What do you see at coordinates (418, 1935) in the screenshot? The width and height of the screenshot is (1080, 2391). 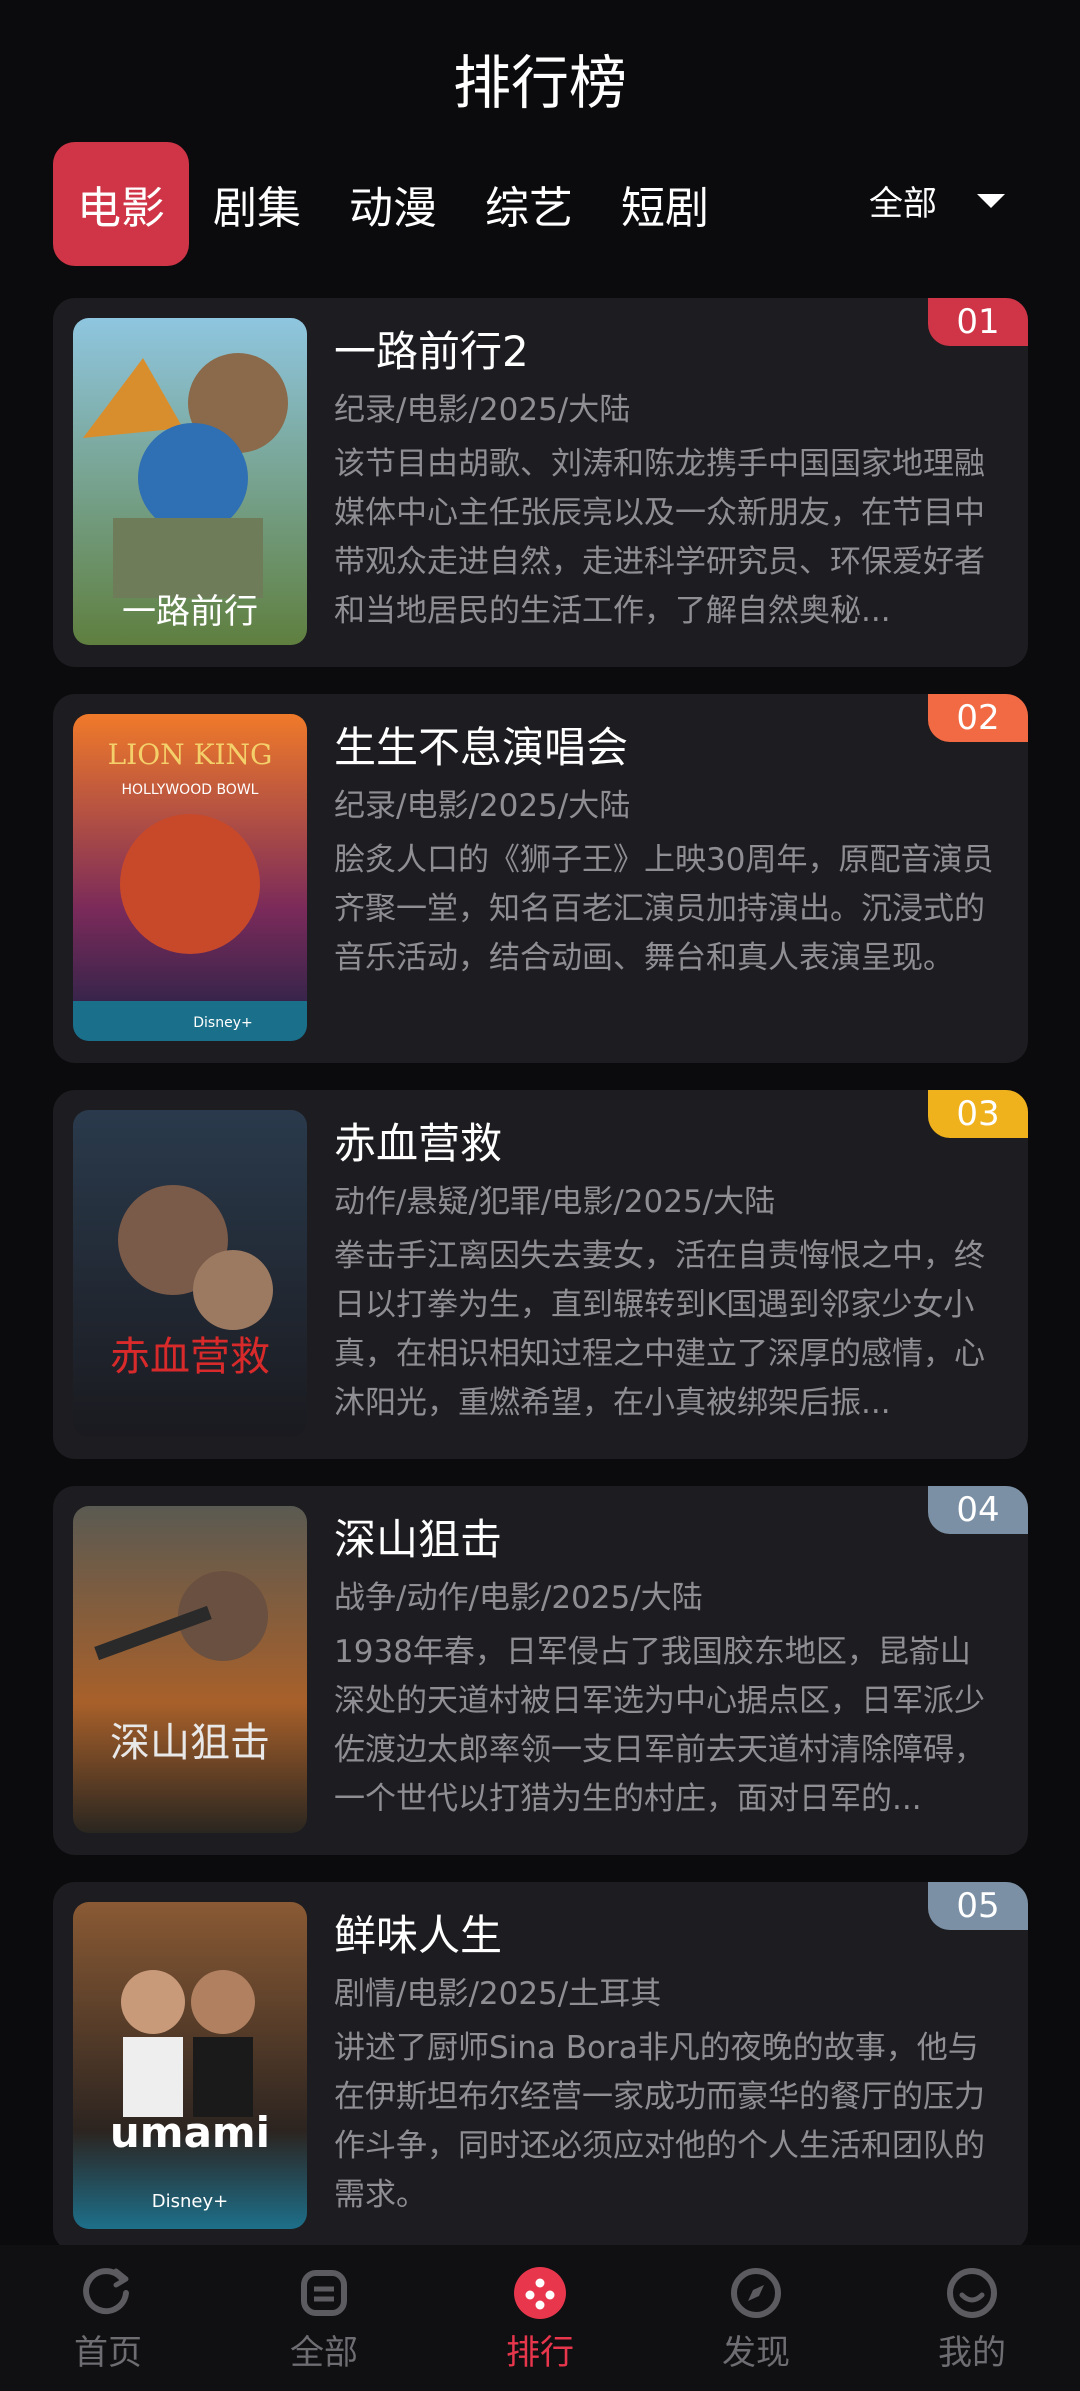 I see `item-title: 鲜味人生` at bounding box center [418, 1935].